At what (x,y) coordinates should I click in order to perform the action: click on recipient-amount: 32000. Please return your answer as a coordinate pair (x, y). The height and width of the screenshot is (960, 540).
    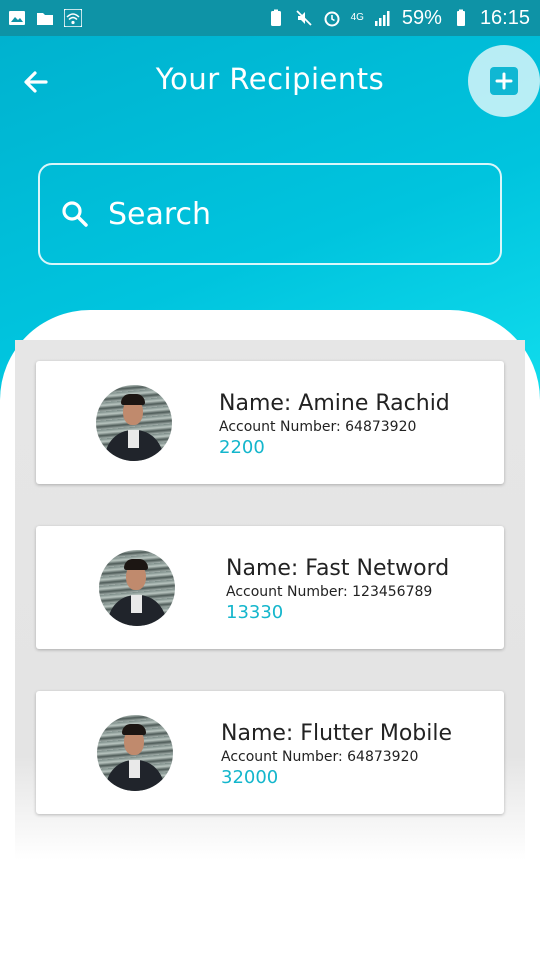
    Looking at the image, I should click on (250, 777).